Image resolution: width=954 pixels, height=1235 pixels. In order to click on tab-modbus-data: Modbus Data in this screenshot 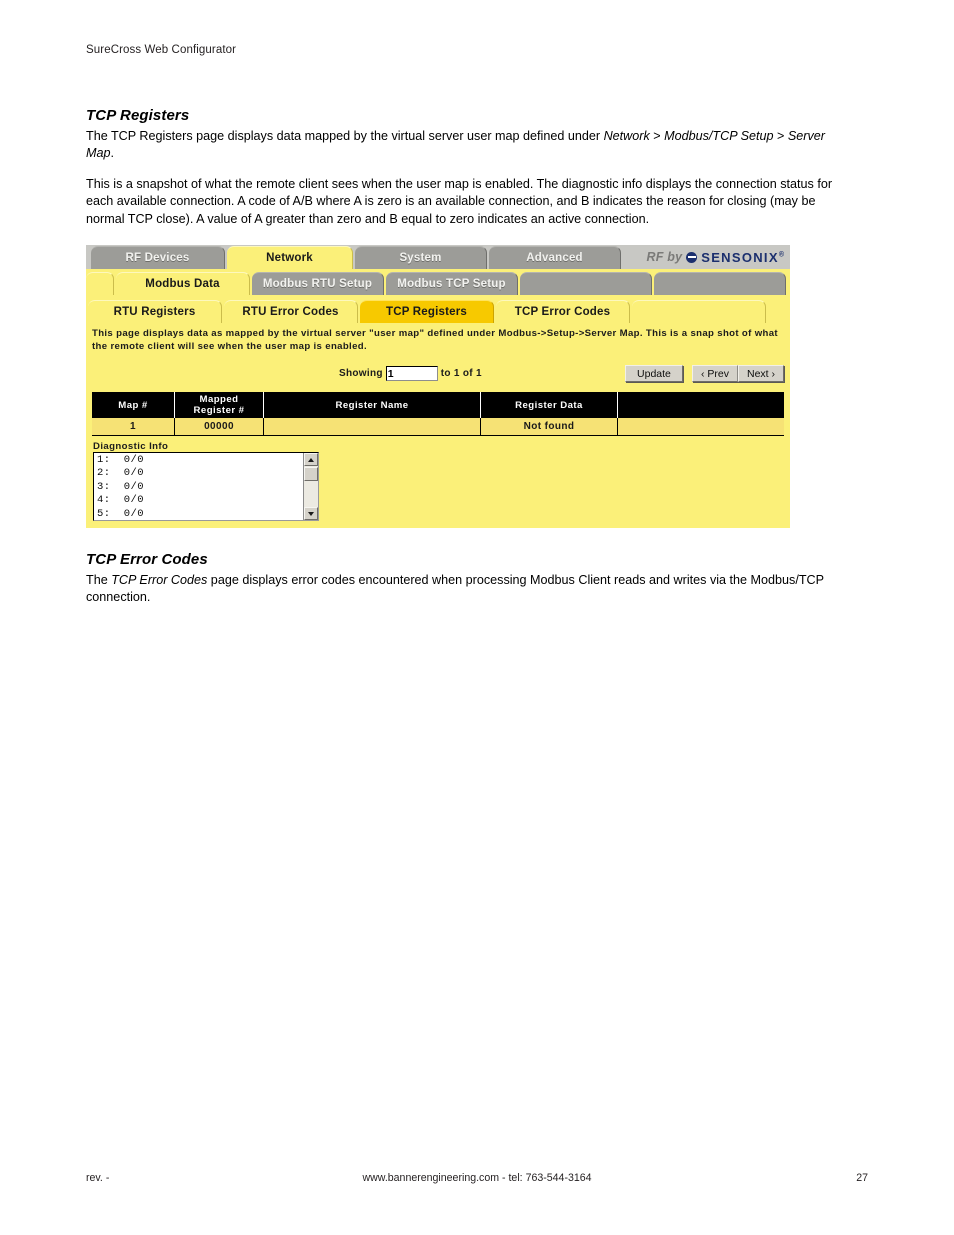, I will do `click(183, 283)`.